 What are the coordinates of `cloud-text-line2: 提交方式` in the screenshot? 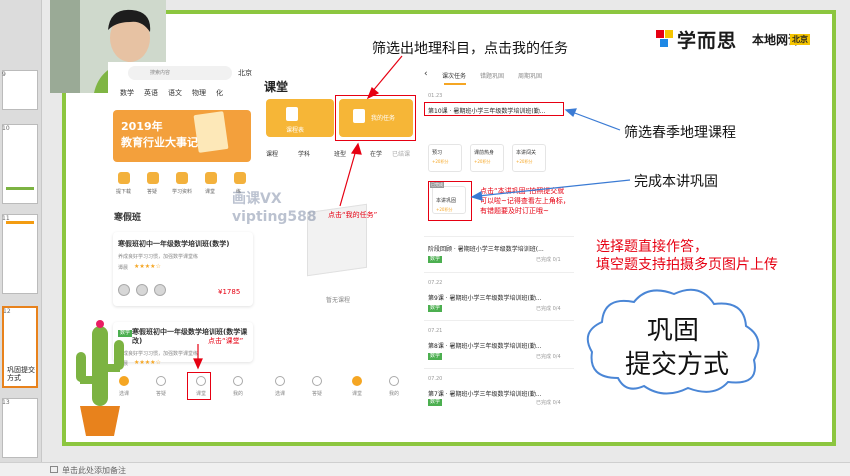 It's located at (676, 365).